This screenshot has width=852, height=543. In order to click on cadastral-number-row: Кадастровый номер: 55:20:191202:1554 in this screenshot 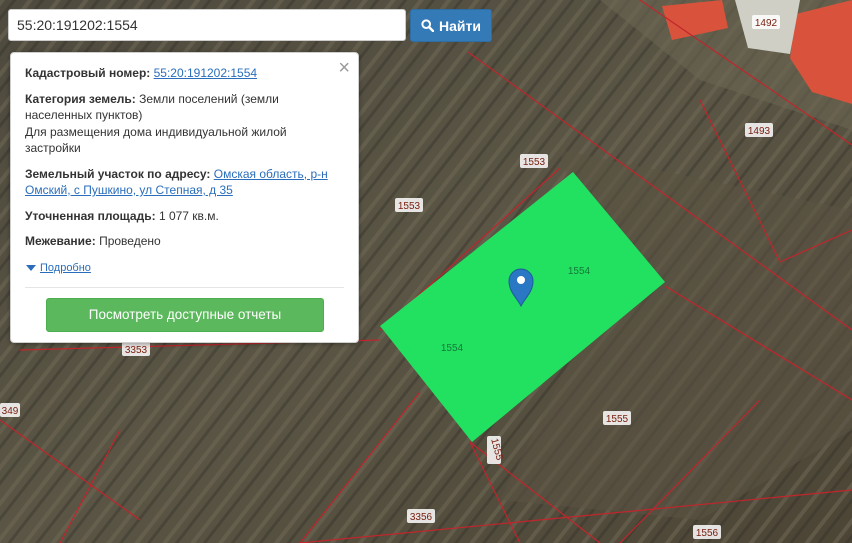, I will do `click(184, 73)`.